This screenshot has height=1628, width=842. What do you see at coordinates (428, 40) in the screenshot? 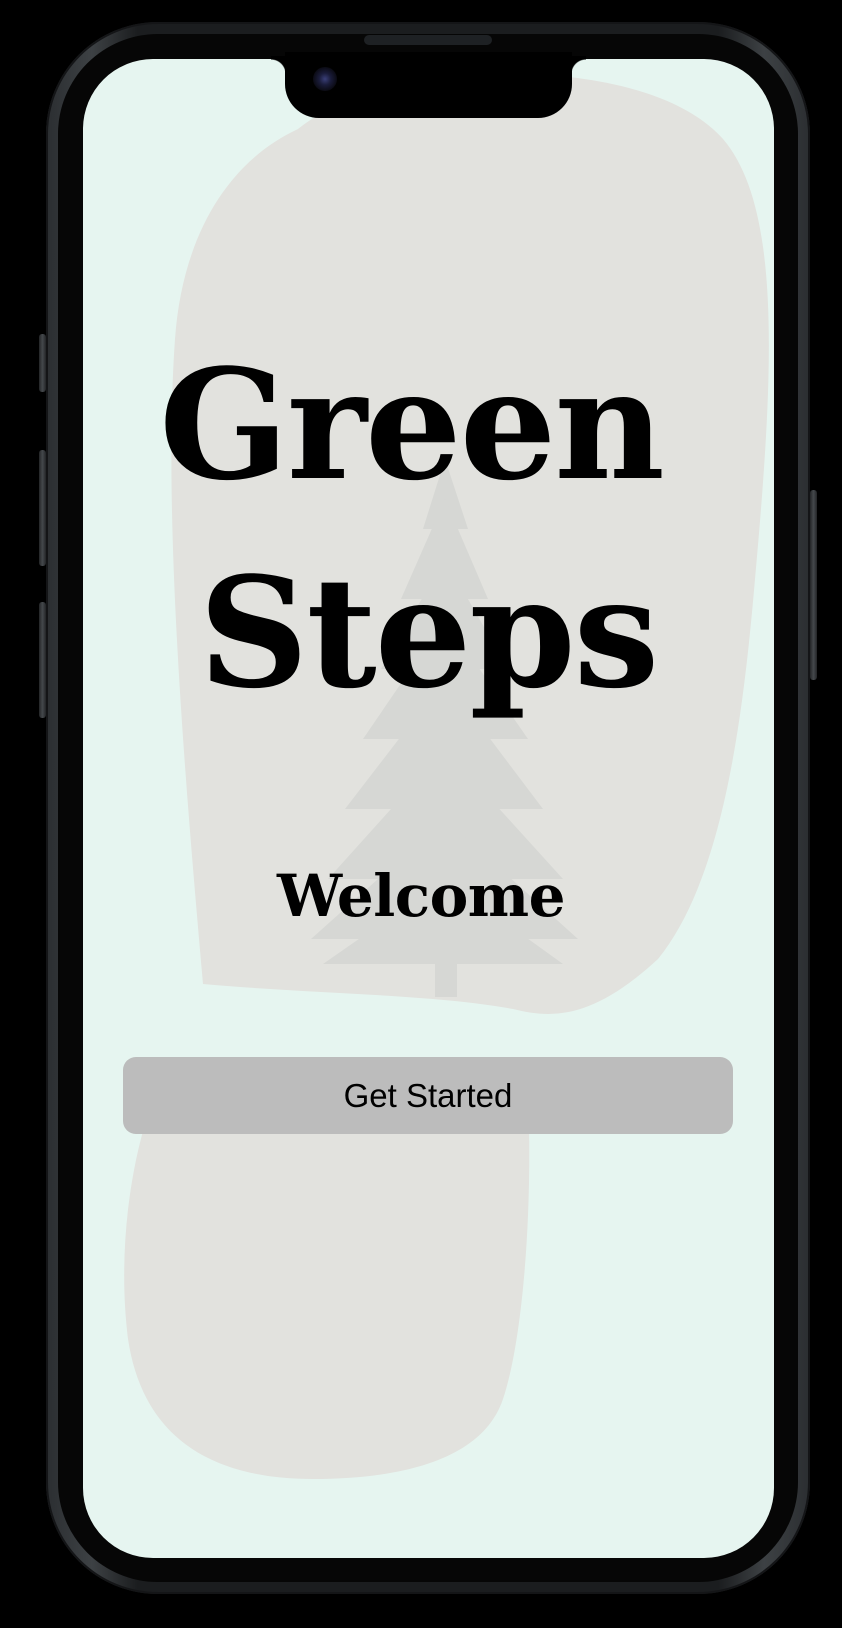
I see `earpiece-speaker` at bounding box center [428, 40].